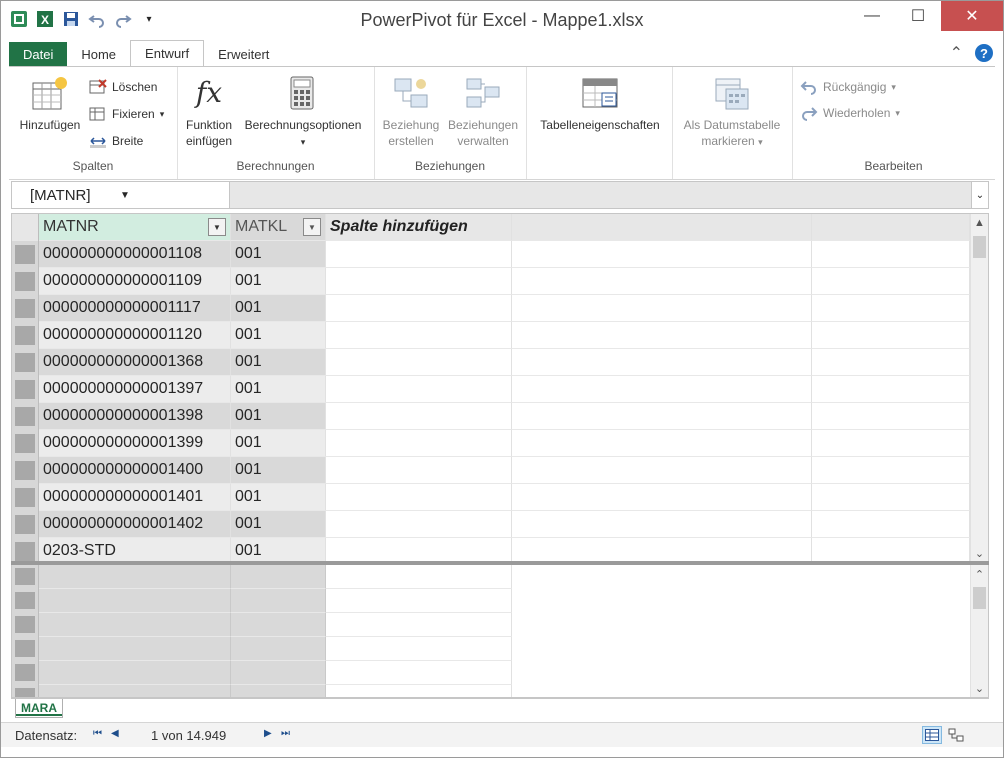  Describe the element at coordinates (850, 113) in the screenshot. I see `wiederholen-button: Wiederholen ▾` at that location.